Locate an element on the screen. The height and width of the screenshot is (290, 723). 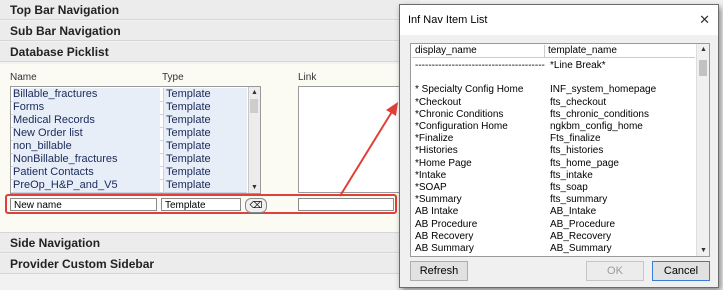
list-item: AB Procedure AB_Procedure is located at coordinates (553, 225).